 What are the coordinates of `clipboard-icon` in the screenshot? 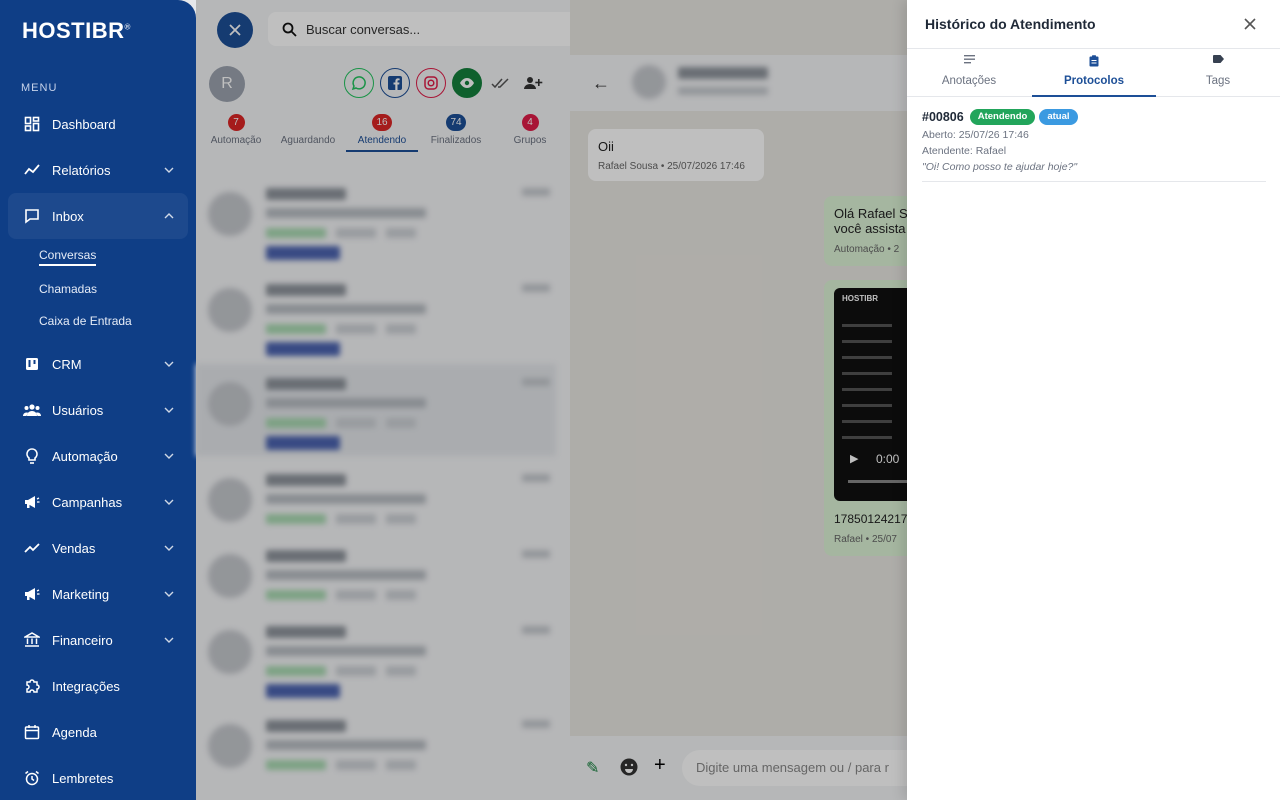 It's located at (1094, 62).